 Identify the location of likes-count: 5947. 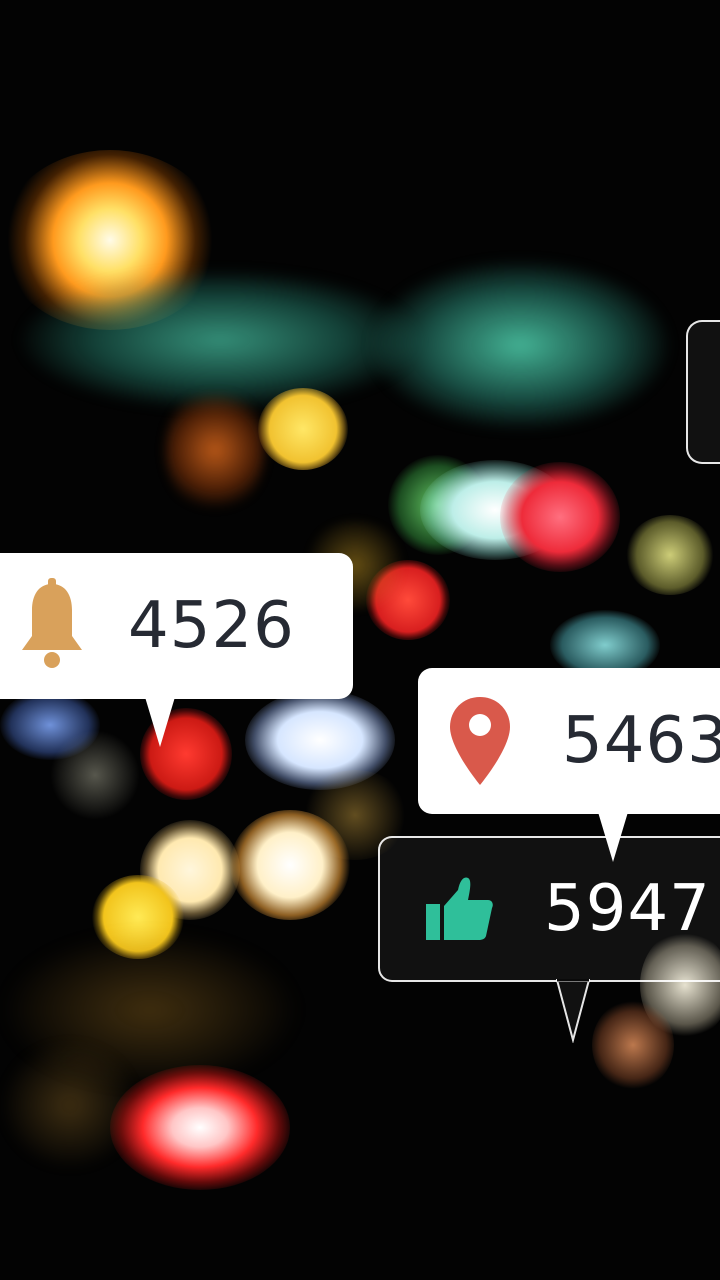
(627, 909).